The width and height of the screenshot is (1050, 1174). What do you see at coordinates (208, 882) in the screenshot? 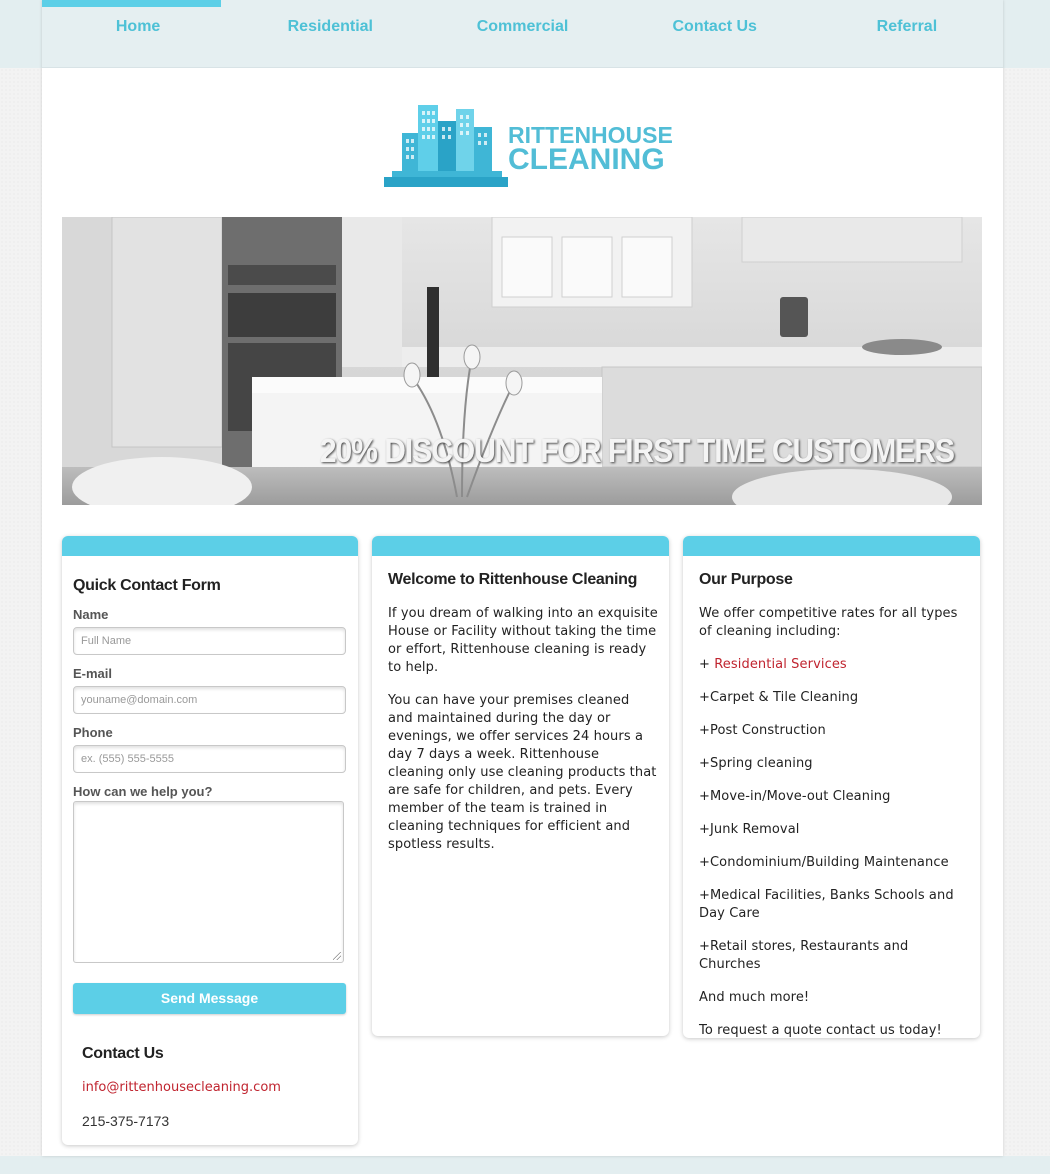
I see `help-textarea` at bounding box center [208, 882].